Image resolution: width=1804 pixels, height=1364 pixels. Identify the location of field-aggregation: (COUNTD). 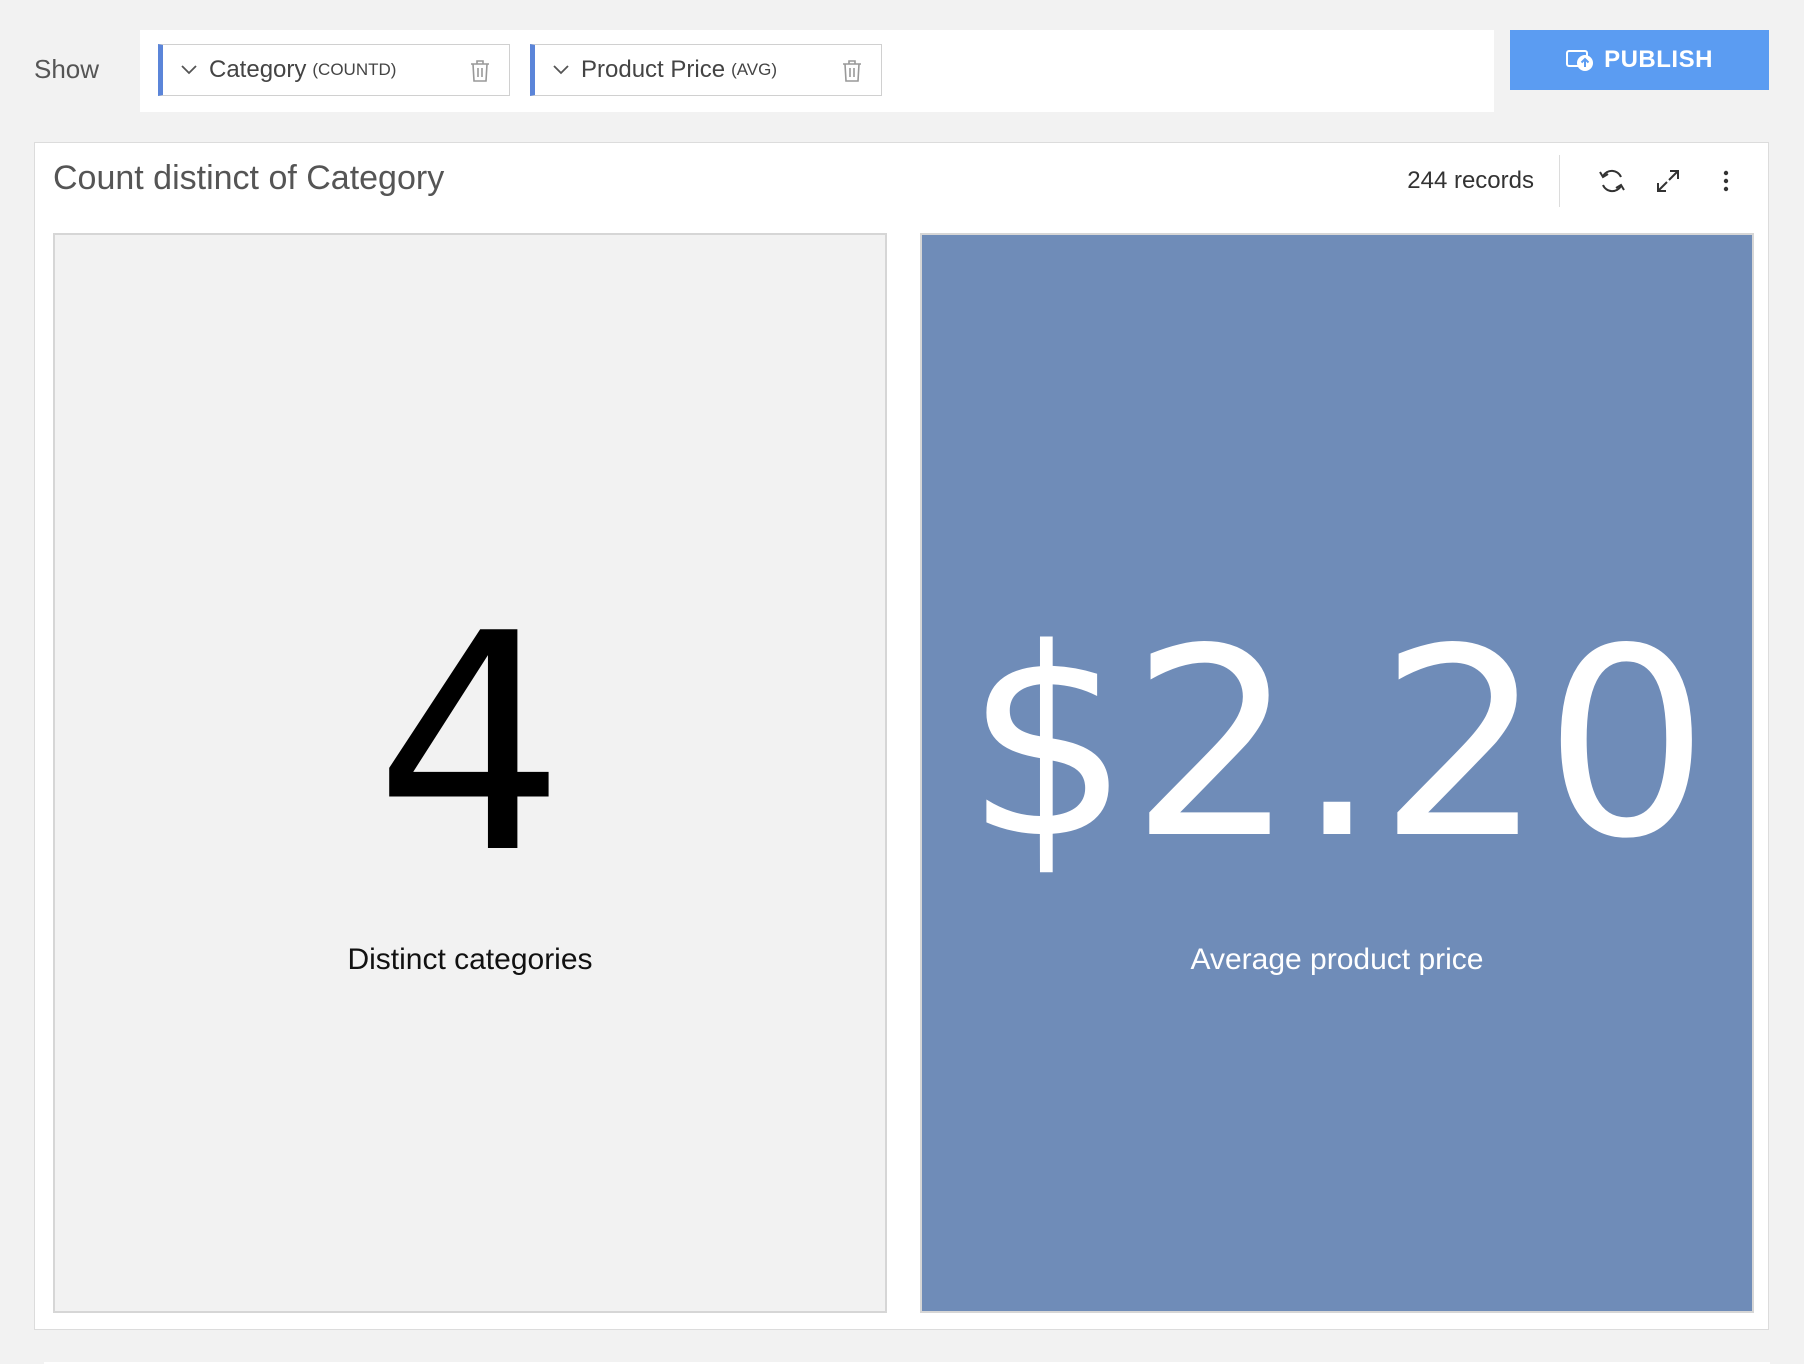
(354, 69).